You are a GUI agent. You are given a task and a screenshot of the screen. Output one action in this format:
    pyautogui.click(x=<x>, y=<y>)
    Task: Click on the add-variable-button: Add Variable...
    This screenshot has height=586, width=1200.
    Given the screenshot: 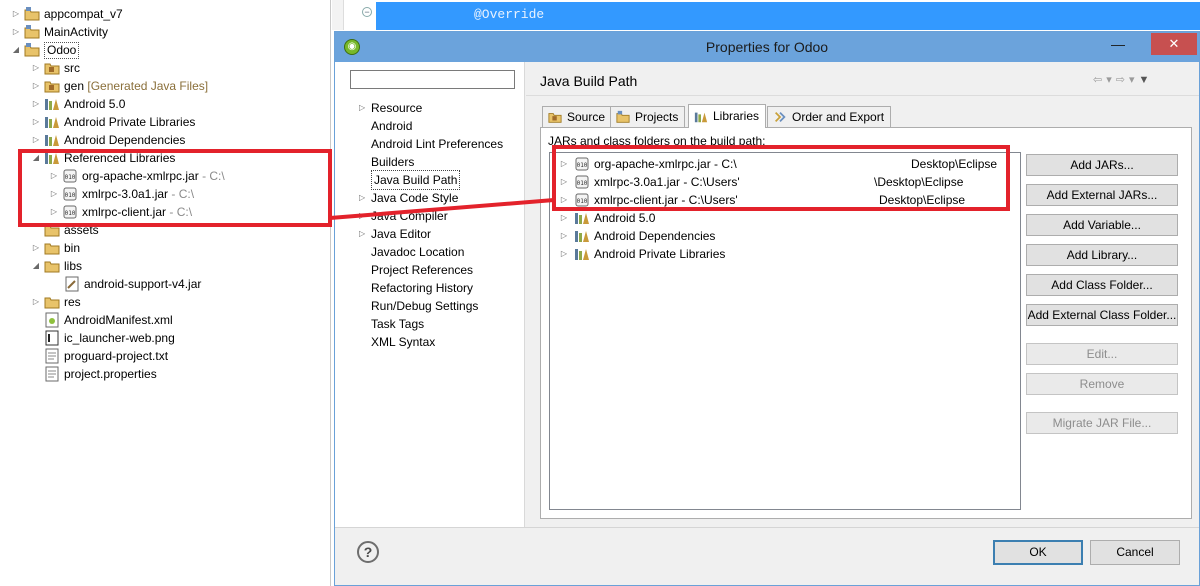 What is the action you would take?
    pyautogui.click(x=1102, y=225)
    